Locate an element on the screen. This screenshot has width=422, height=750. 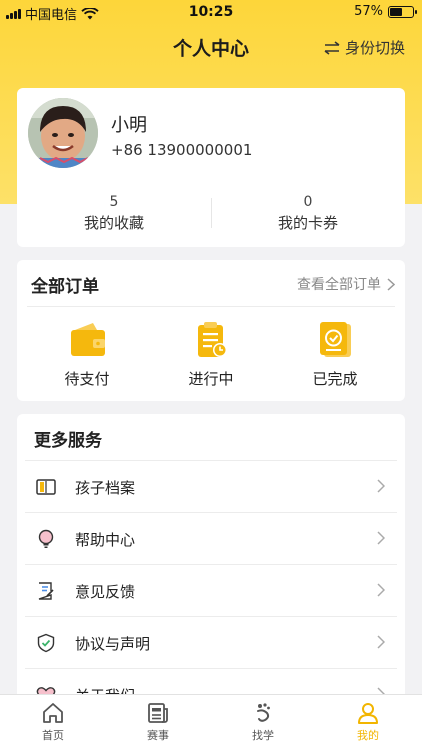
clipboard-check-icon is located at coordinates (335, 339).